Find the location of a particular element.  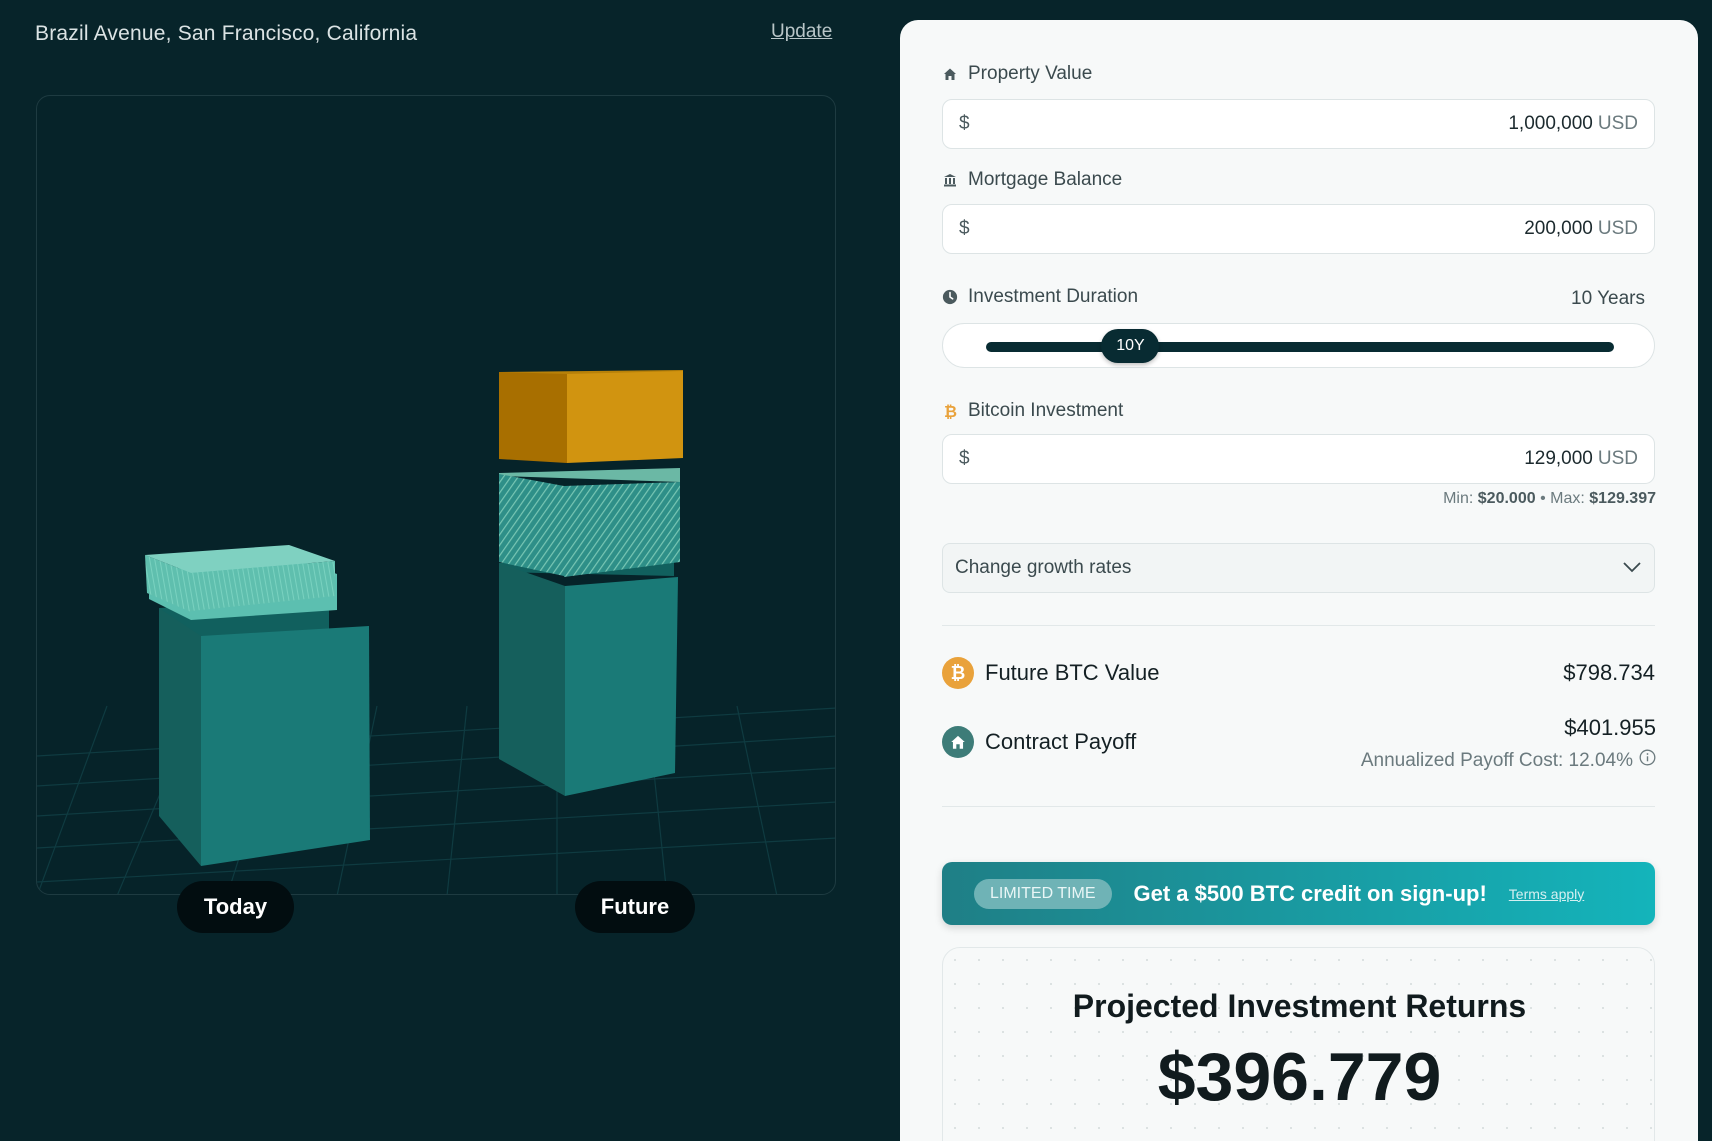

contract-payoff-label: Contract Payoff is located at coordinates (1061, 741).